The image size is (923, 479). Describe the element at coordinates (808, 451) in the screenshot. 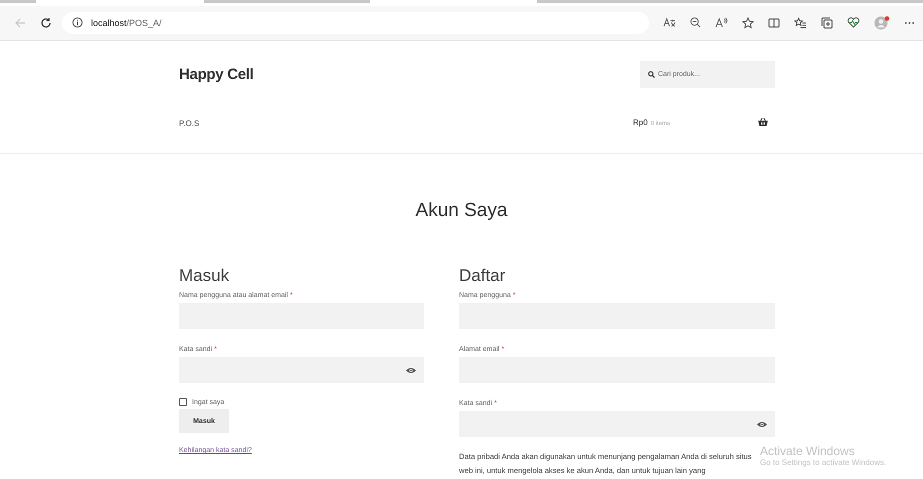

I see `activation-notice-title: Activate Windows` at that location.